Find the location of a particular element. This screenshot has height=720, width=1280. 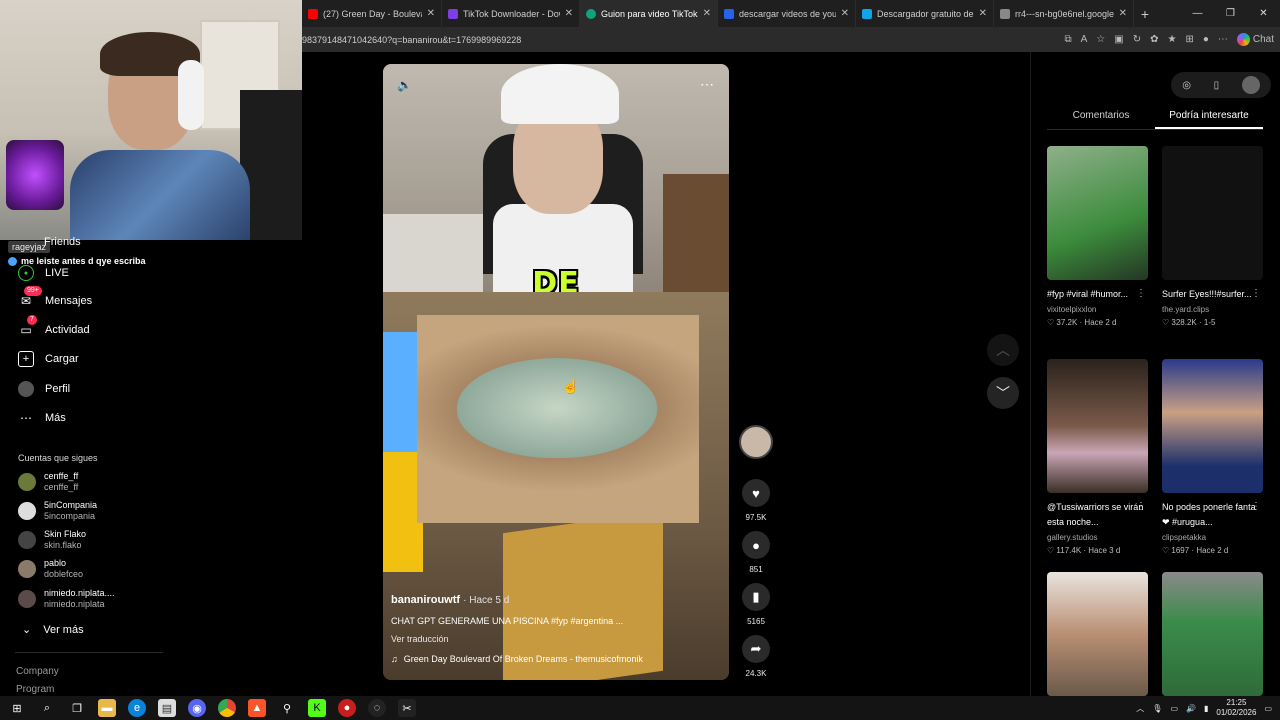

sidebar-item-profile: Perfil is located at coordinates (44, 389).